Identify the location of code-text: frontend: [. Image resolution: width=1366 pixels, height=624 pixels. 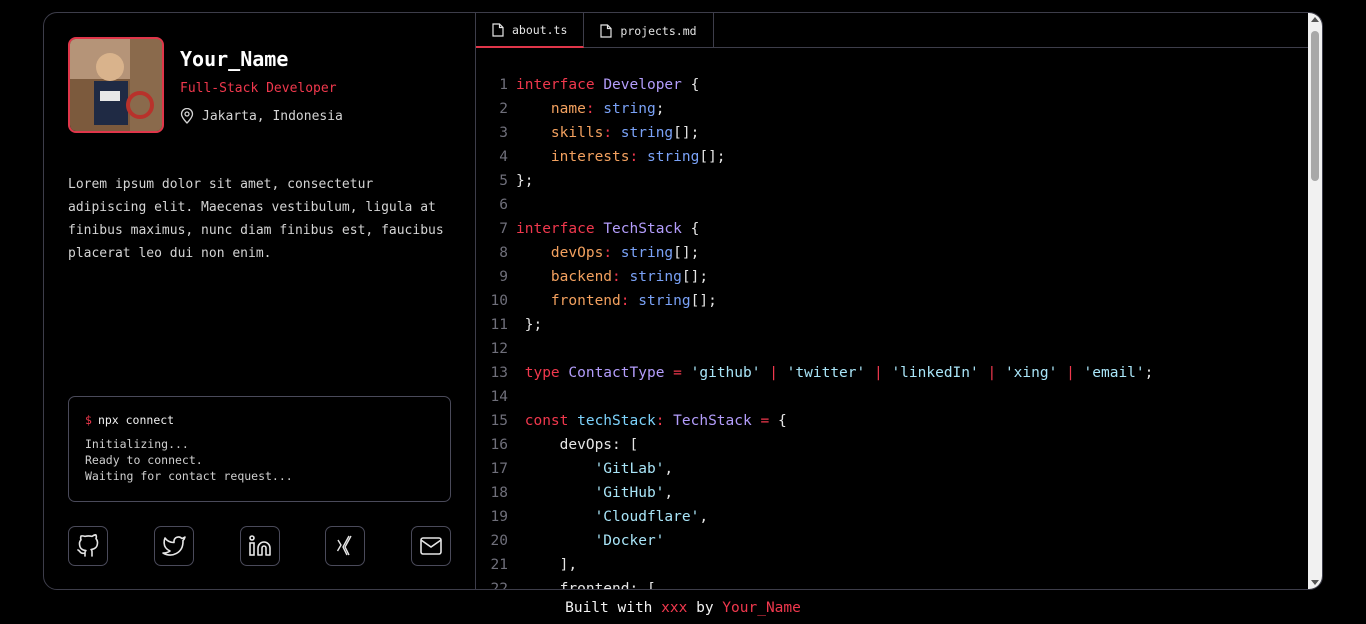
(586, 583).